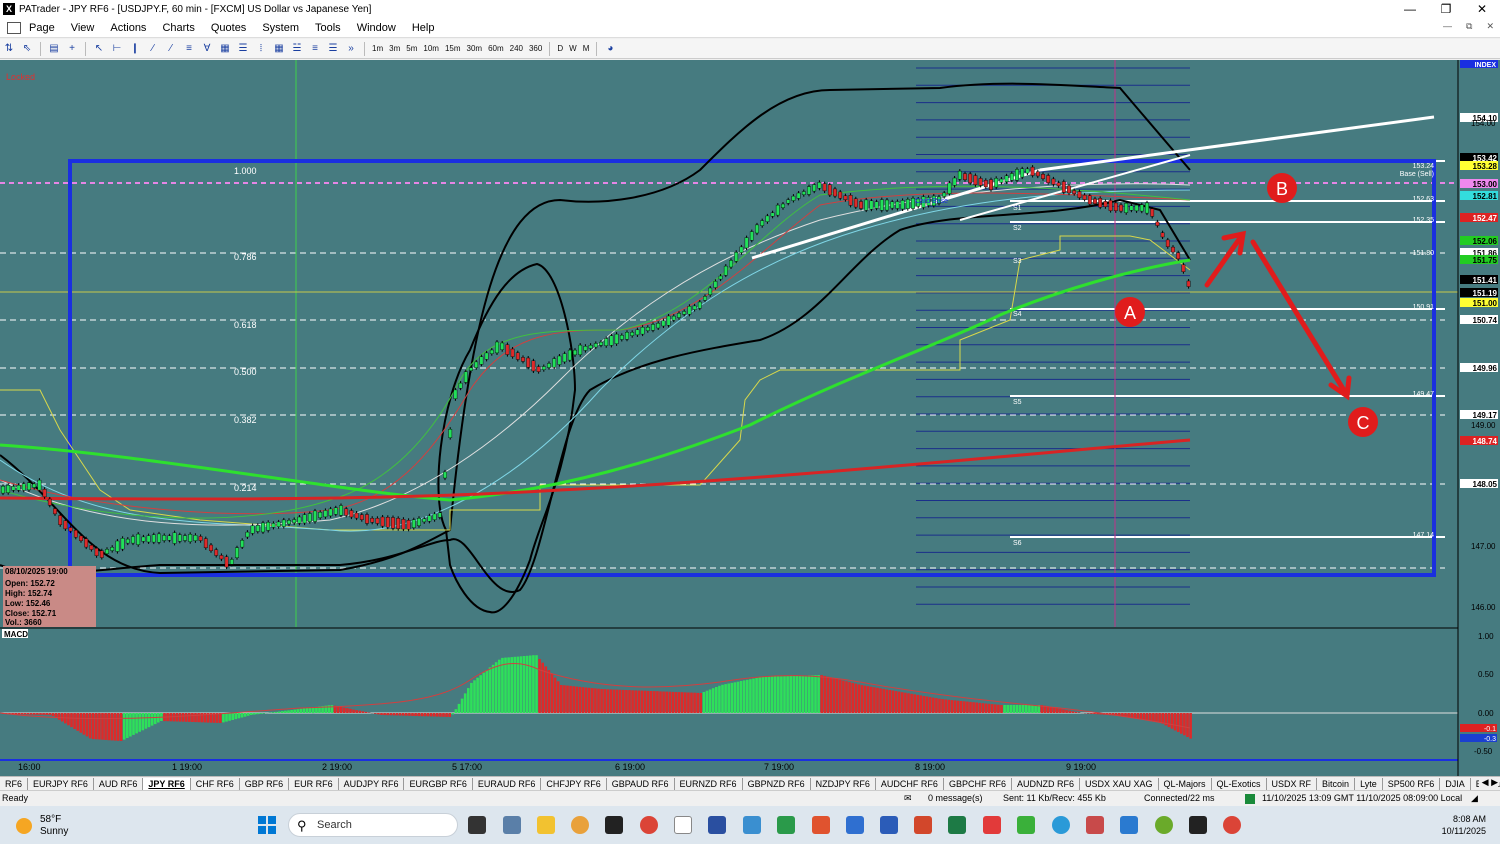 The width and height of the screenshot is (1500, 844). Describe the element at coordinates (83, 28) in the screenshot. I see `menu-view: View` at that location.